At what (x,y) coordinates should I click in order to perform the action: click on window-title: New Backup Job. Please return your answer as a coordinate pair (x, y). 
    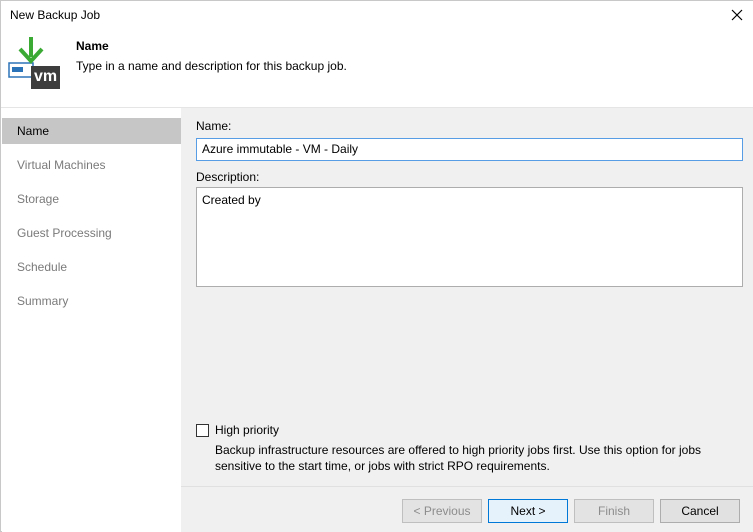
    Looking at the image, I should click on (55, 15).